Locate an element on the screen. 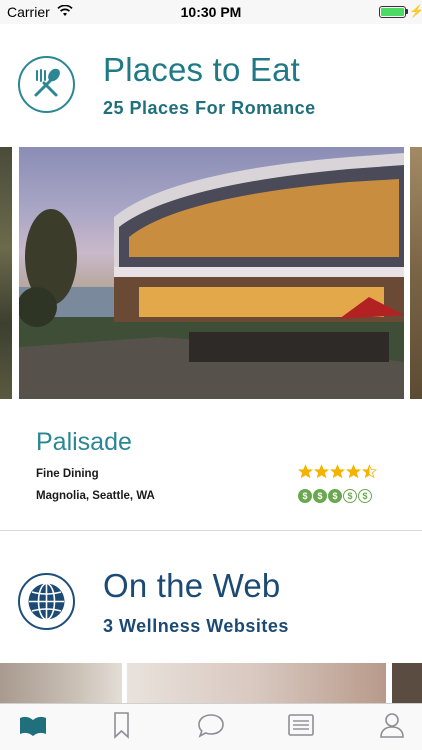 The width and height of the screenshot is (422, 750). section-title: Places to Eat is located at coordinates (201, 70).